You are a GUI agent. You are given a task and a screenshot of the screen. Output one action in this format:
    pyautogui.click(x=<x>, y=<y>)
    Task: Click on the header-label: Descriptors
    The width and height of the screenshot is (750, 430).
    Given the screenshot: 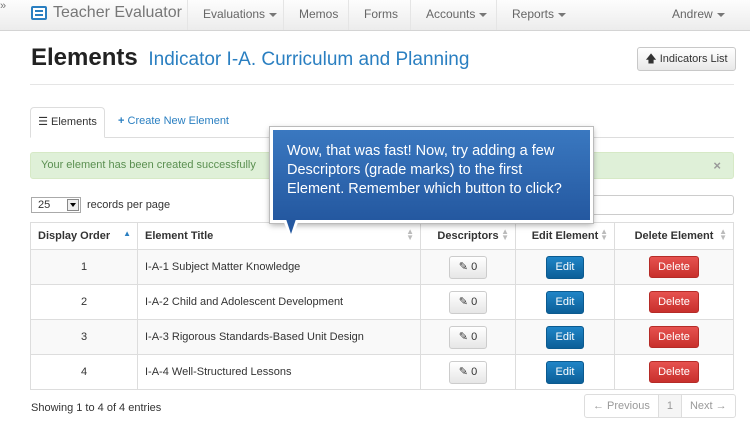 What is the action you would take?
    pyautogui.click(x=468, y=236)
    